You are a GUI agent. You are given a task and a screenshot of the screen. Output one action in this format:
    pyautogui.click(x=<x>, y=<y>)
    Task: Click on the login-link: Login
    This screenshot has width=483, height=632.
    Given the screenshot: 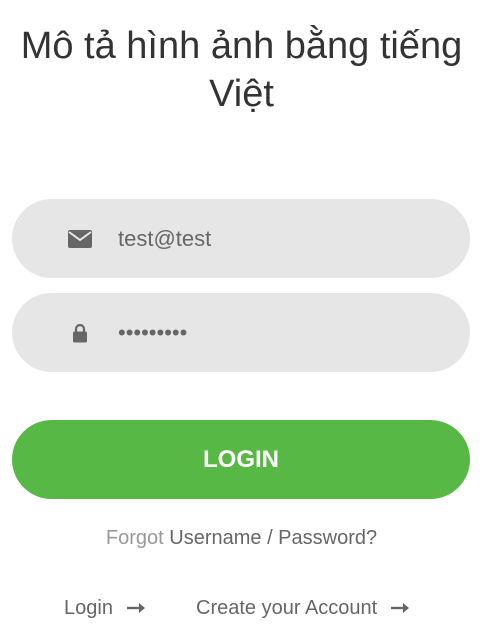 What is the action you would take?
    pyautogui.click(x=105, y=608)
    